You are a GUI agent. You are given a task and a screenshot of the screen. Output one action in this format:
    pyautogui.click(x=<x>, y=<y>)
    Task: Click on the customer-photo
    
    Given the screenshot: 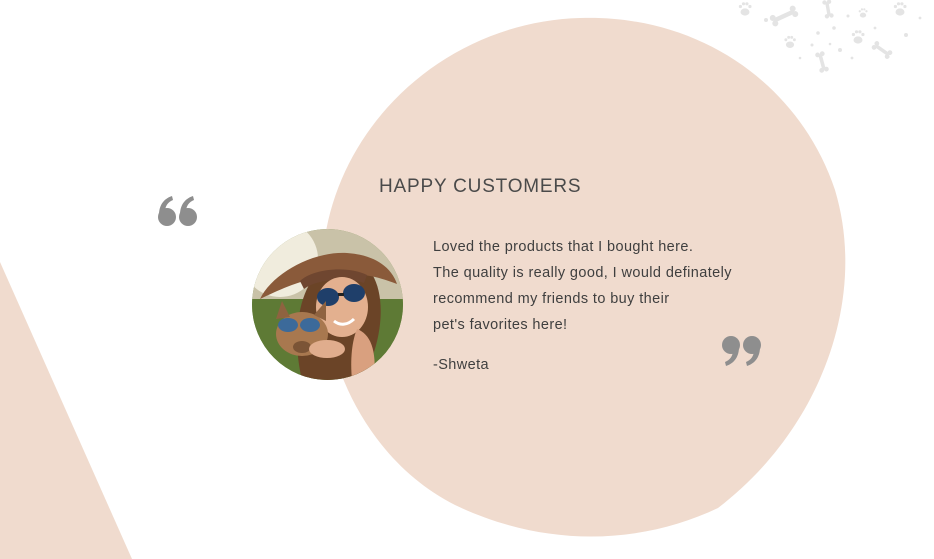 What is the action you would take?
    pyautogui.click(x=327, y=304)
    